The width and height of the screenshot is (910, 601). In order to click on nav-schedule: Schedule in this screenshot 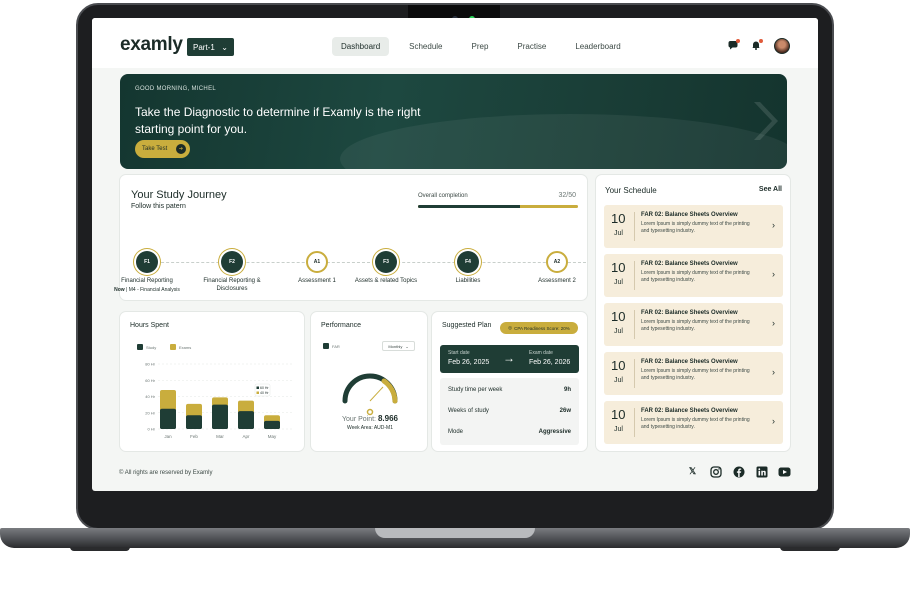, I will do `click(425, 46)`.